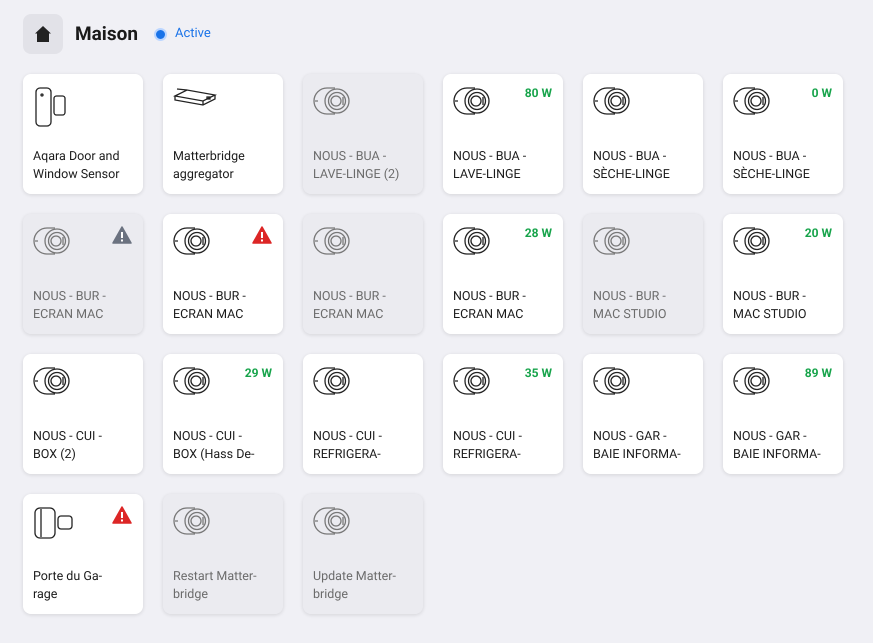  I want to click on device-card: 20 W NOUS - BUR - MAC STUDIO, so click(783, 274).